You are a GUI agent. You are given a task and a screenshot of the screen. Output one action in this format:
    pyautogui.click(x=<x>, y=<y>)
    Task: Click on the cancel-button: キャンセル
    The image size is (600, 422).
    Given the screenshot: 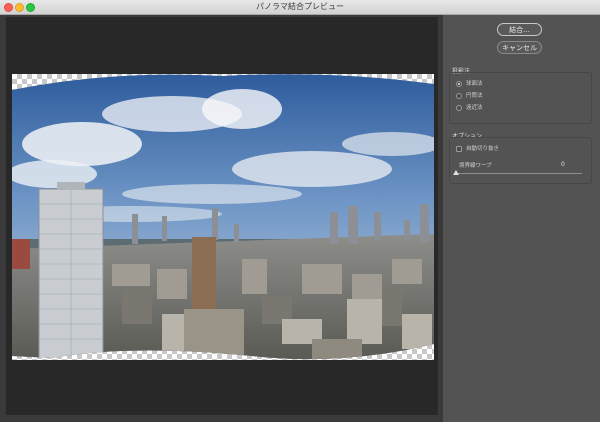 What is the action you would take?
    pyautogui.click(x=519, y=47)
    